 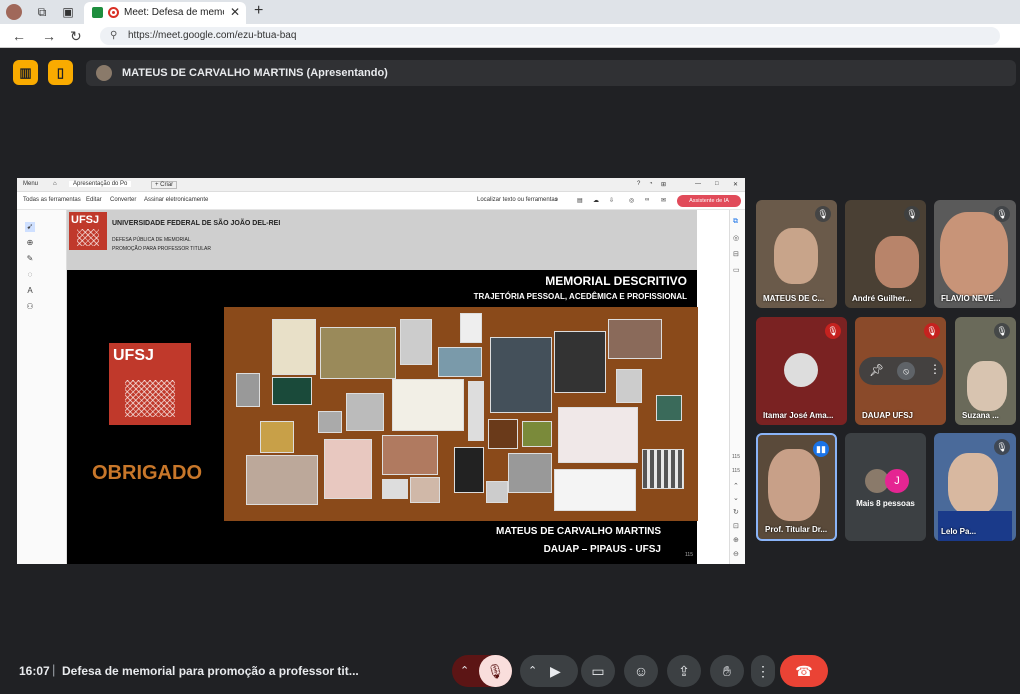 I want to click on pdf-search: Localizar texto ou ferramentas, so click(x=517, y=200).